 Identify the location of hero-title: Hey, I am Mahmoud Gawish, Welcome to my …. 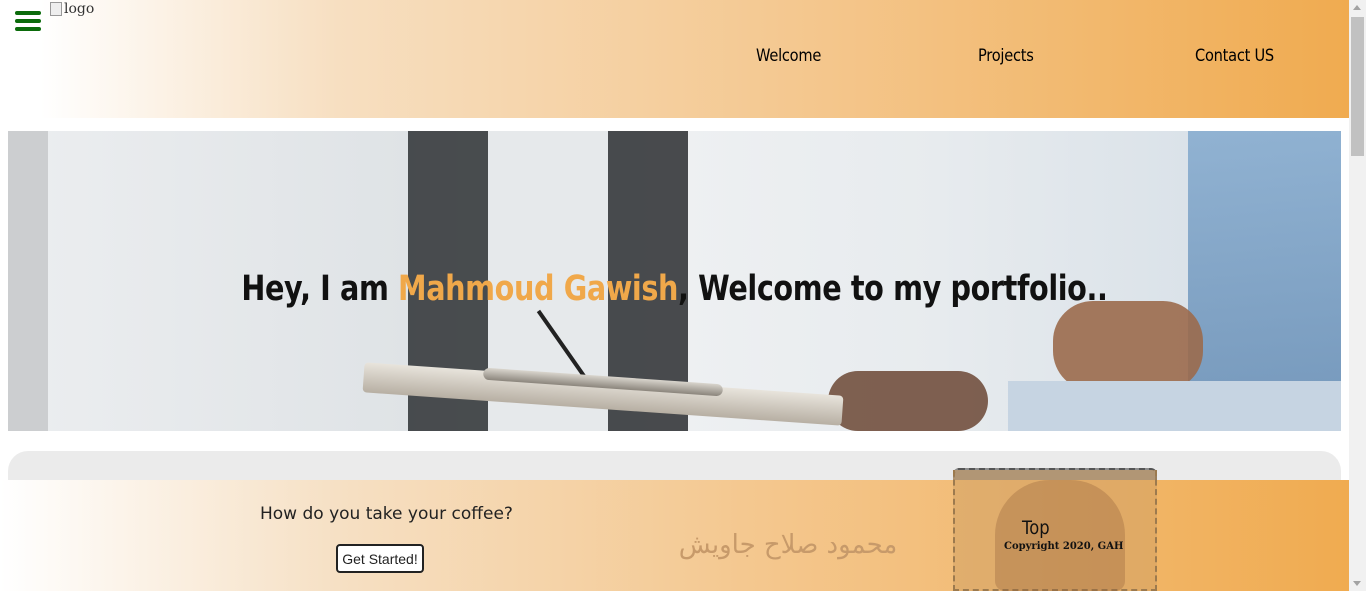
(674, 289).